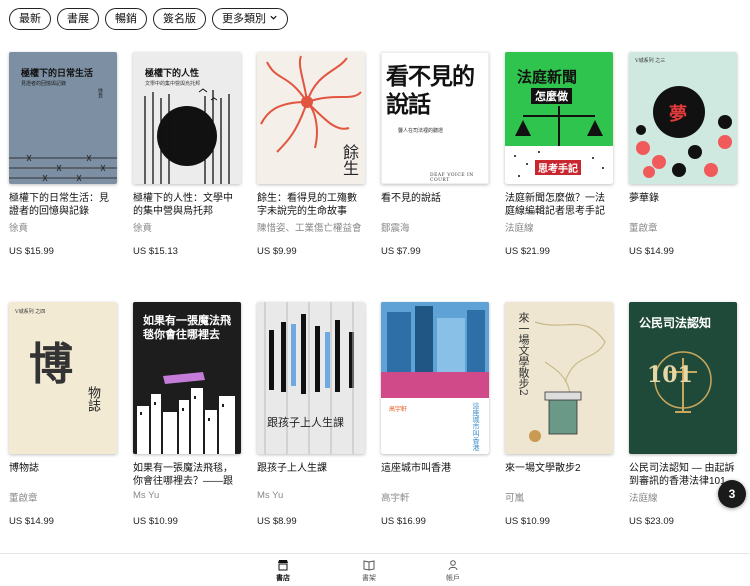 The height and width of the screenshot is (586, 750). I want to click on book-cover: 法庭新聞 怎麼做 思考手記, so click(559, 118).